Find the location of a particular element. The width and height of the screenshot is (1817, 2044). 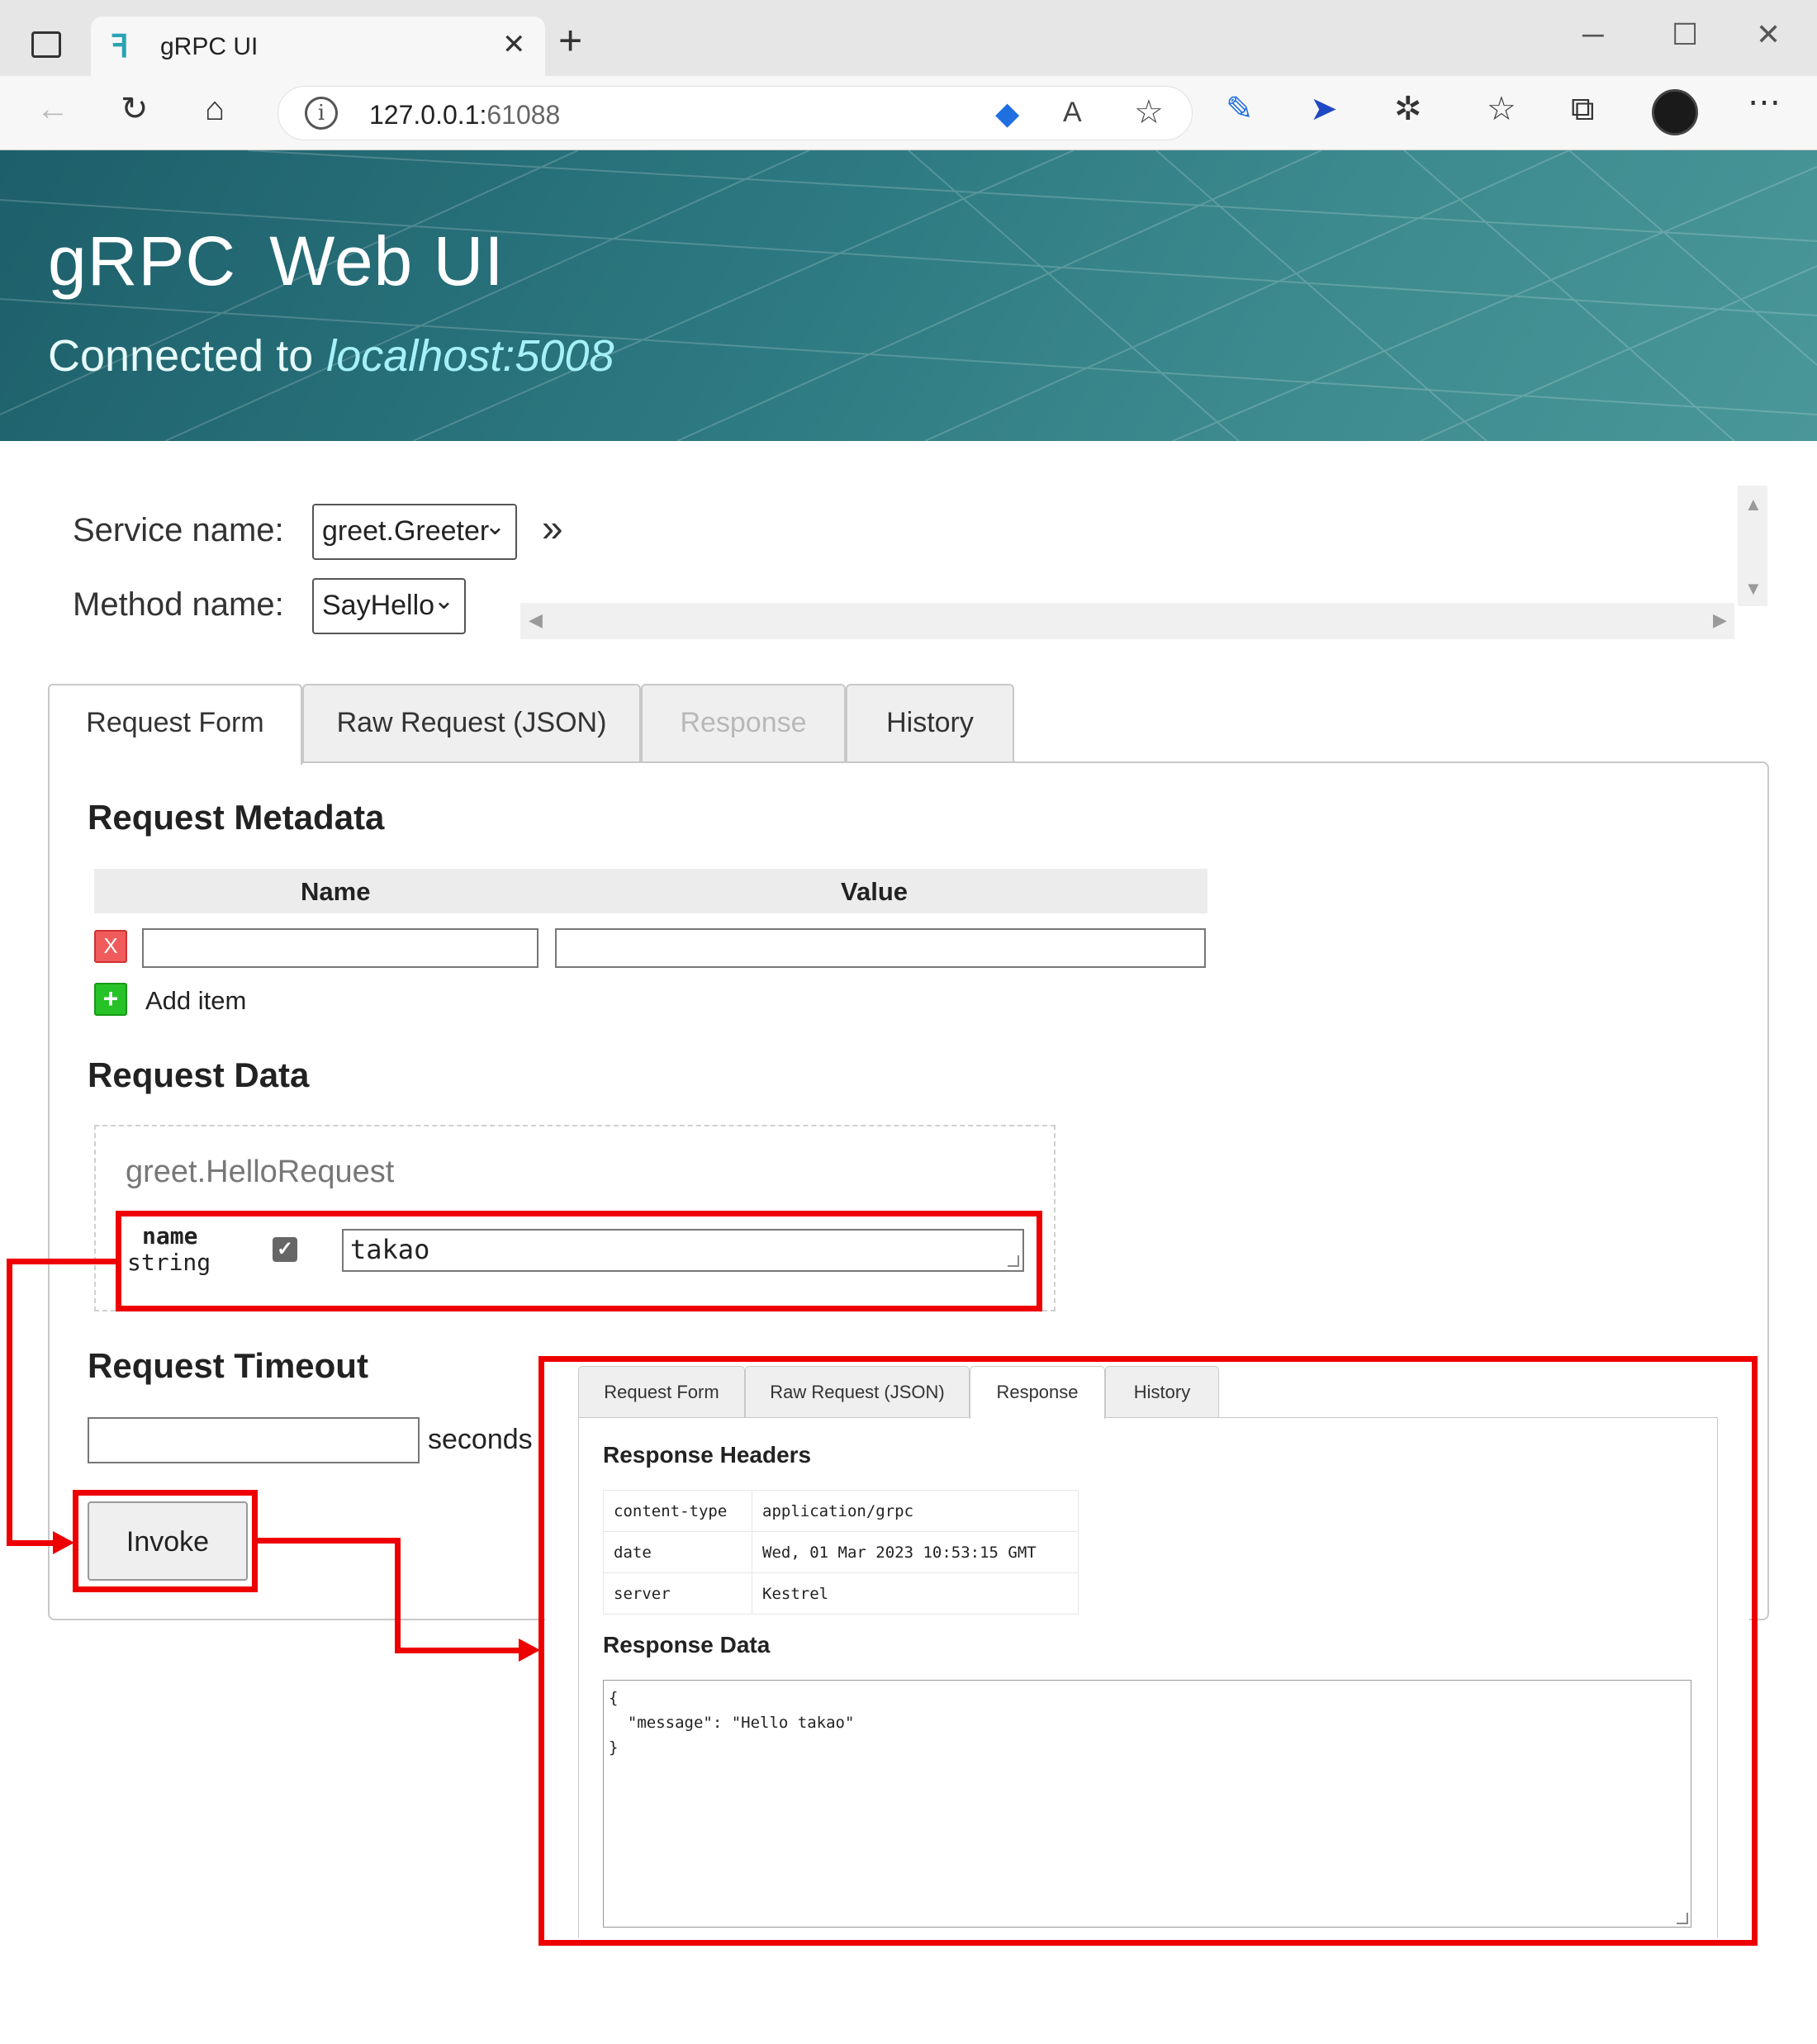

tab-raw-request: Raw Request (JSON) is located at coordinates (471, 722).